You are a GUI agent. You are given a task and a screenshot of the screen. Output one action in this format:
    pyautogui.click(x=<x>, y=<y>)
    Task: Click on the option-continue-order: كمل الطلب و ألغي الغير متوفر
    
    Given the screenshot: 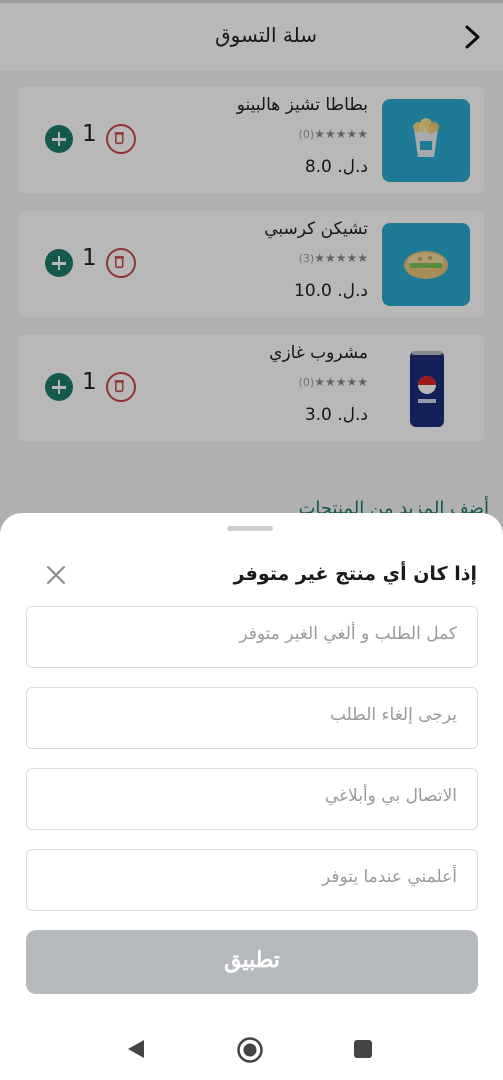 What is the action you would take?
    pyautogui.click(x=252, y=637)
    